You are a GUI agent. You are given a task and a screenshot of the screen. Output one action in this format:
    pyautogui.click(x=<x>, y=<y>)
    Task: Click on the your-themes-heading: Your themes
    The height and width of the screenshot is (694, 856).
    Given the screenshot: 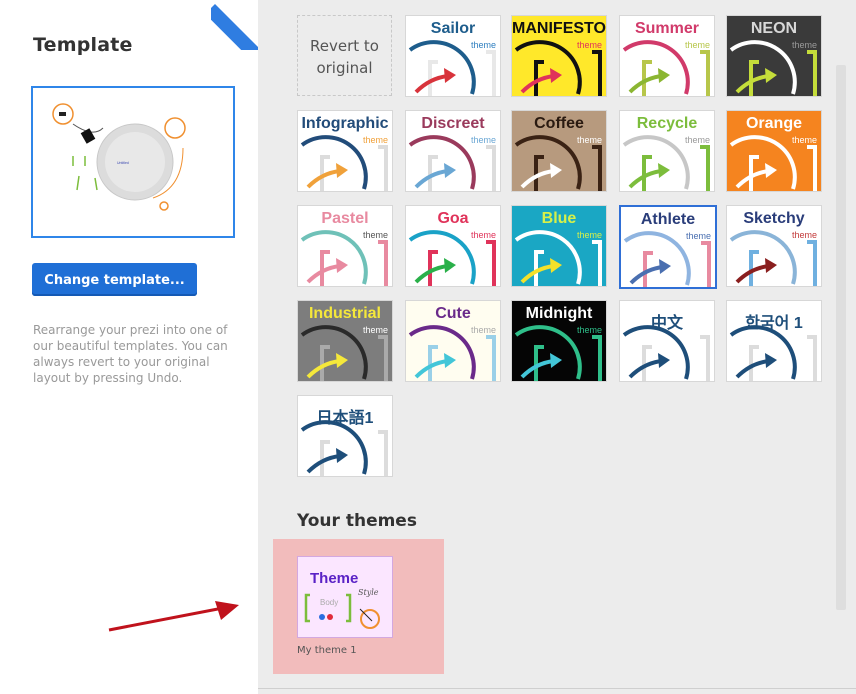 What is the action you would take?
    pyautogui.click(x=357, y=521)
    